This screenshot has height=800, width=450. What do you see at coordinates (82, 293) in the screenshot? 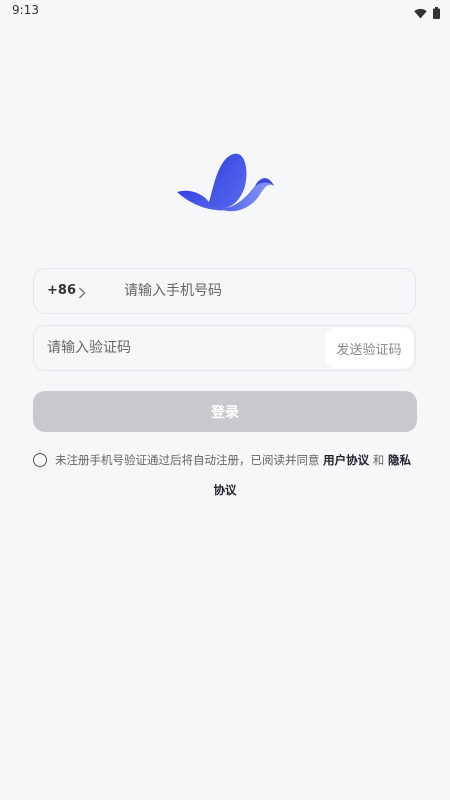
I see `chevron-right-icon` at bounding box center [82, 293].